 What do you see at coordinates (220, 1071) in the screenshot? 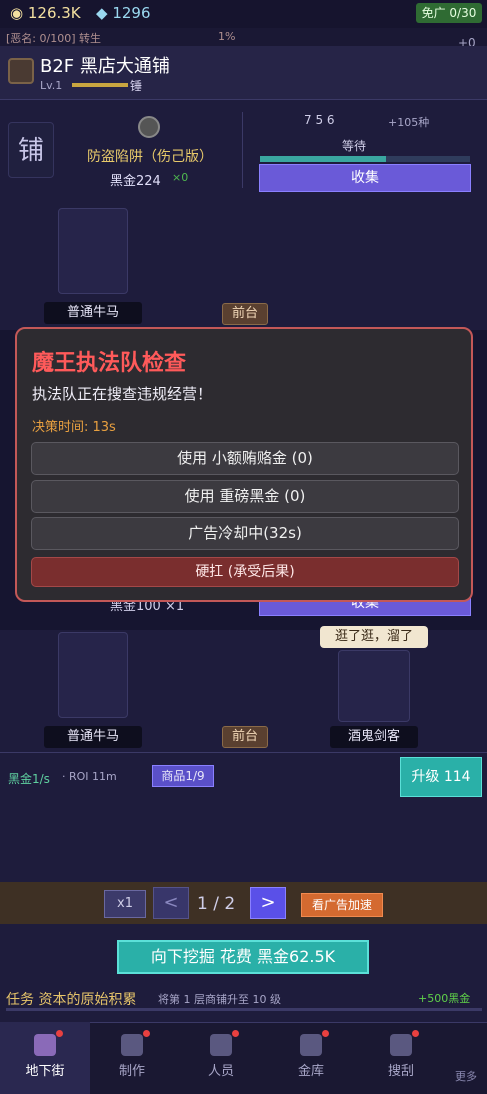
I see `nav-label: 人员` at bounding box center [220, 1071].